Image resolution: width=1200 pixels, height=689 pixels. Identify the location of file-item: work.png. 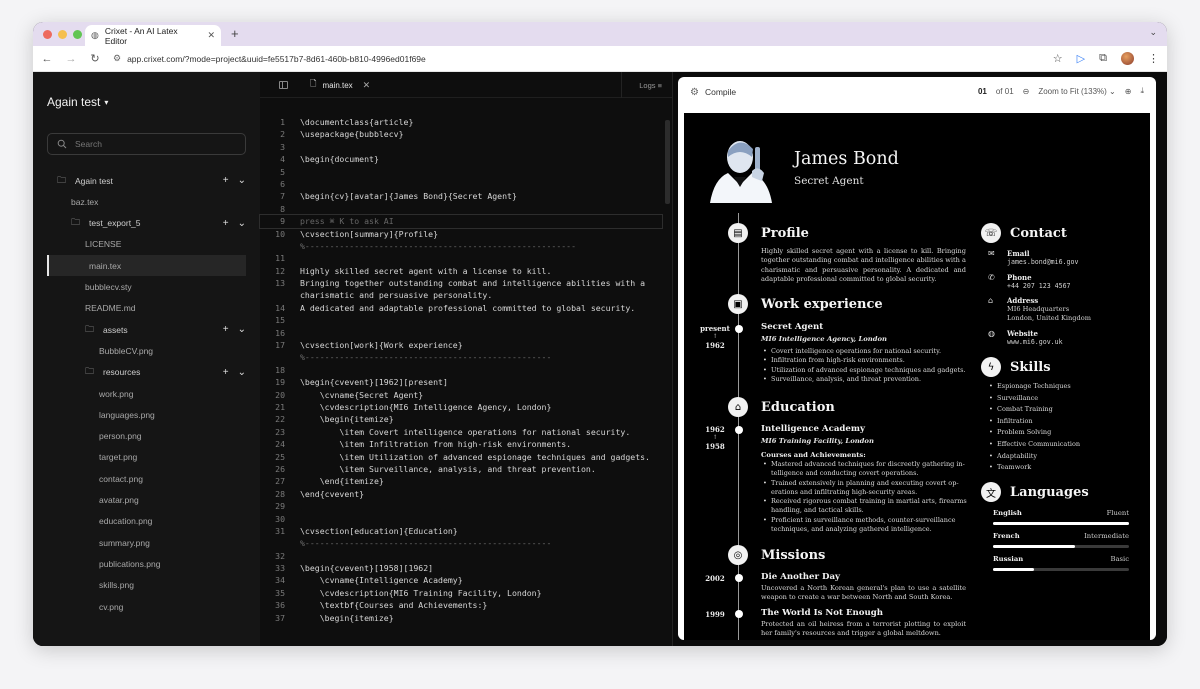
(146, 393).